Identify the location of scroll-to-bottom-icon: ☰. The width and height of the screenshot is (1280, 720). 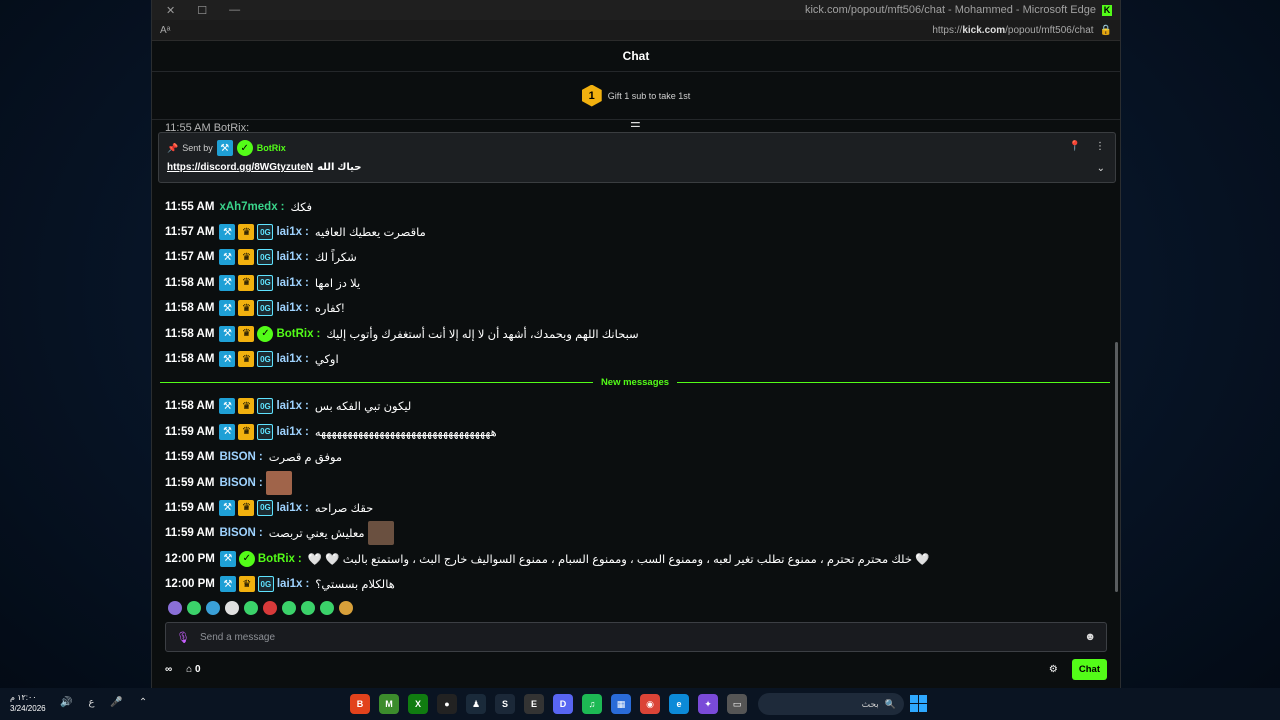
(635, 126).